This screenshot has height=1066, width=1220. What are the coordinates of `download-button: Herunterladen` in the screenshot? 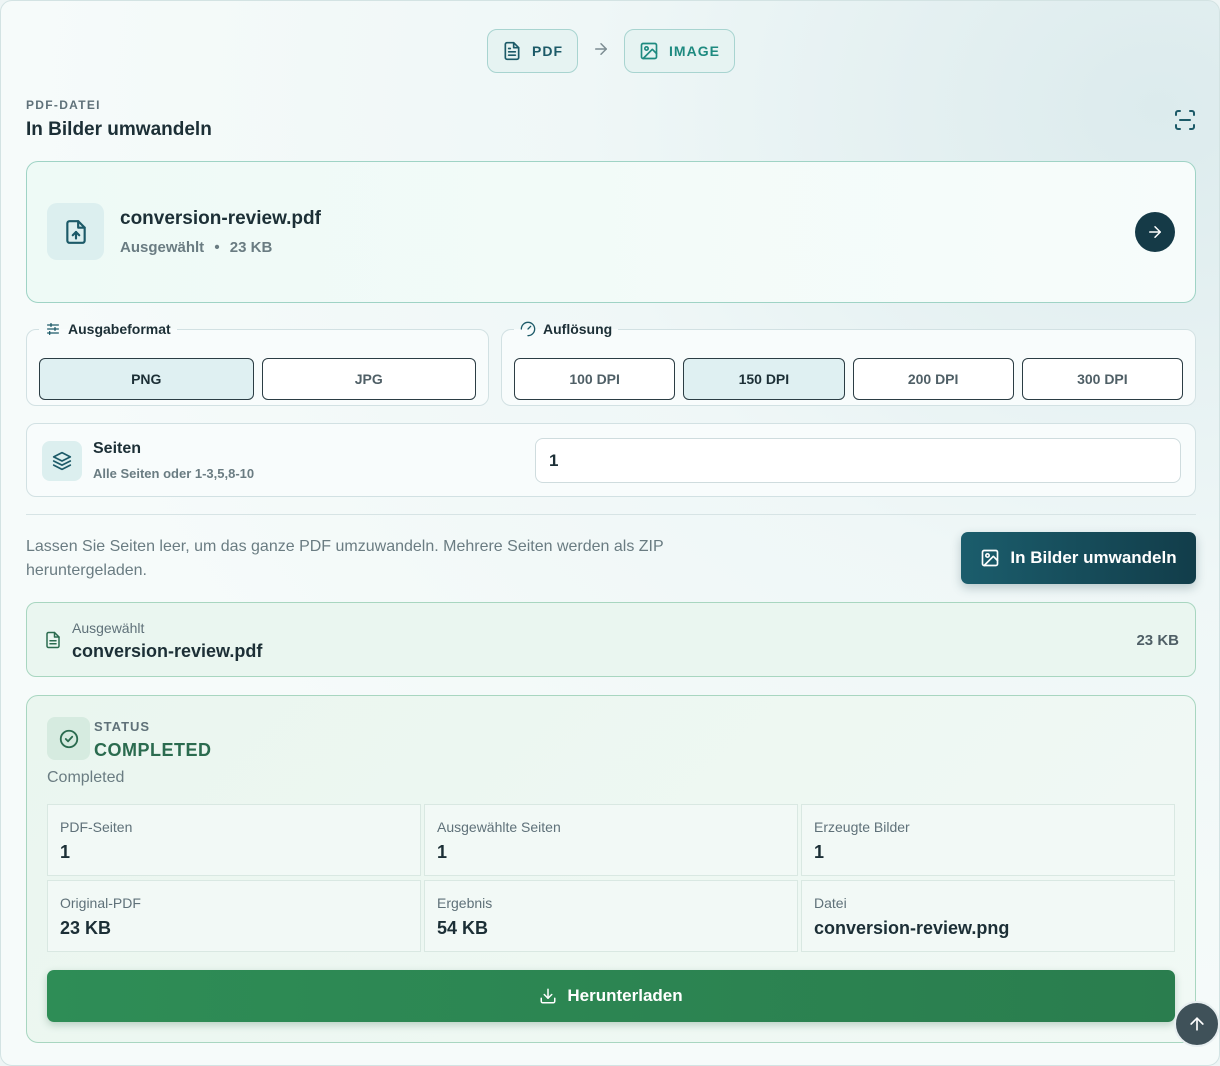 It's located at (611, 996).